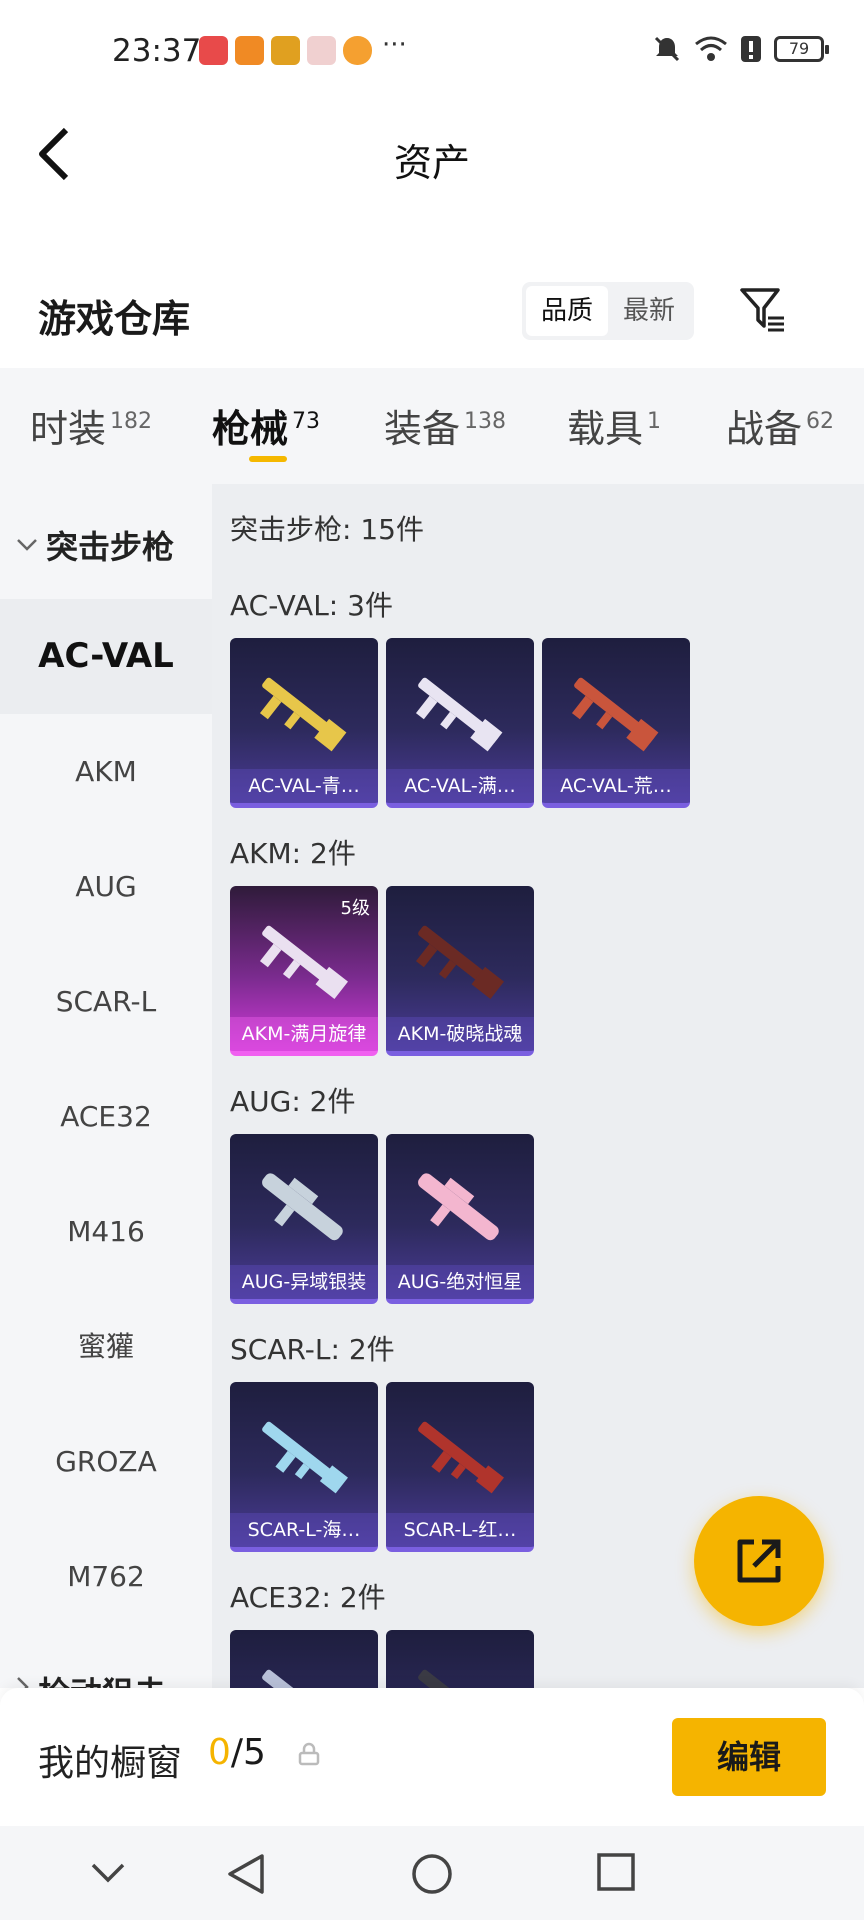  Describe the element at coordinates (106, 1461) in the screenshot. I see `sidebar-item-groza: GROZA` at that location.